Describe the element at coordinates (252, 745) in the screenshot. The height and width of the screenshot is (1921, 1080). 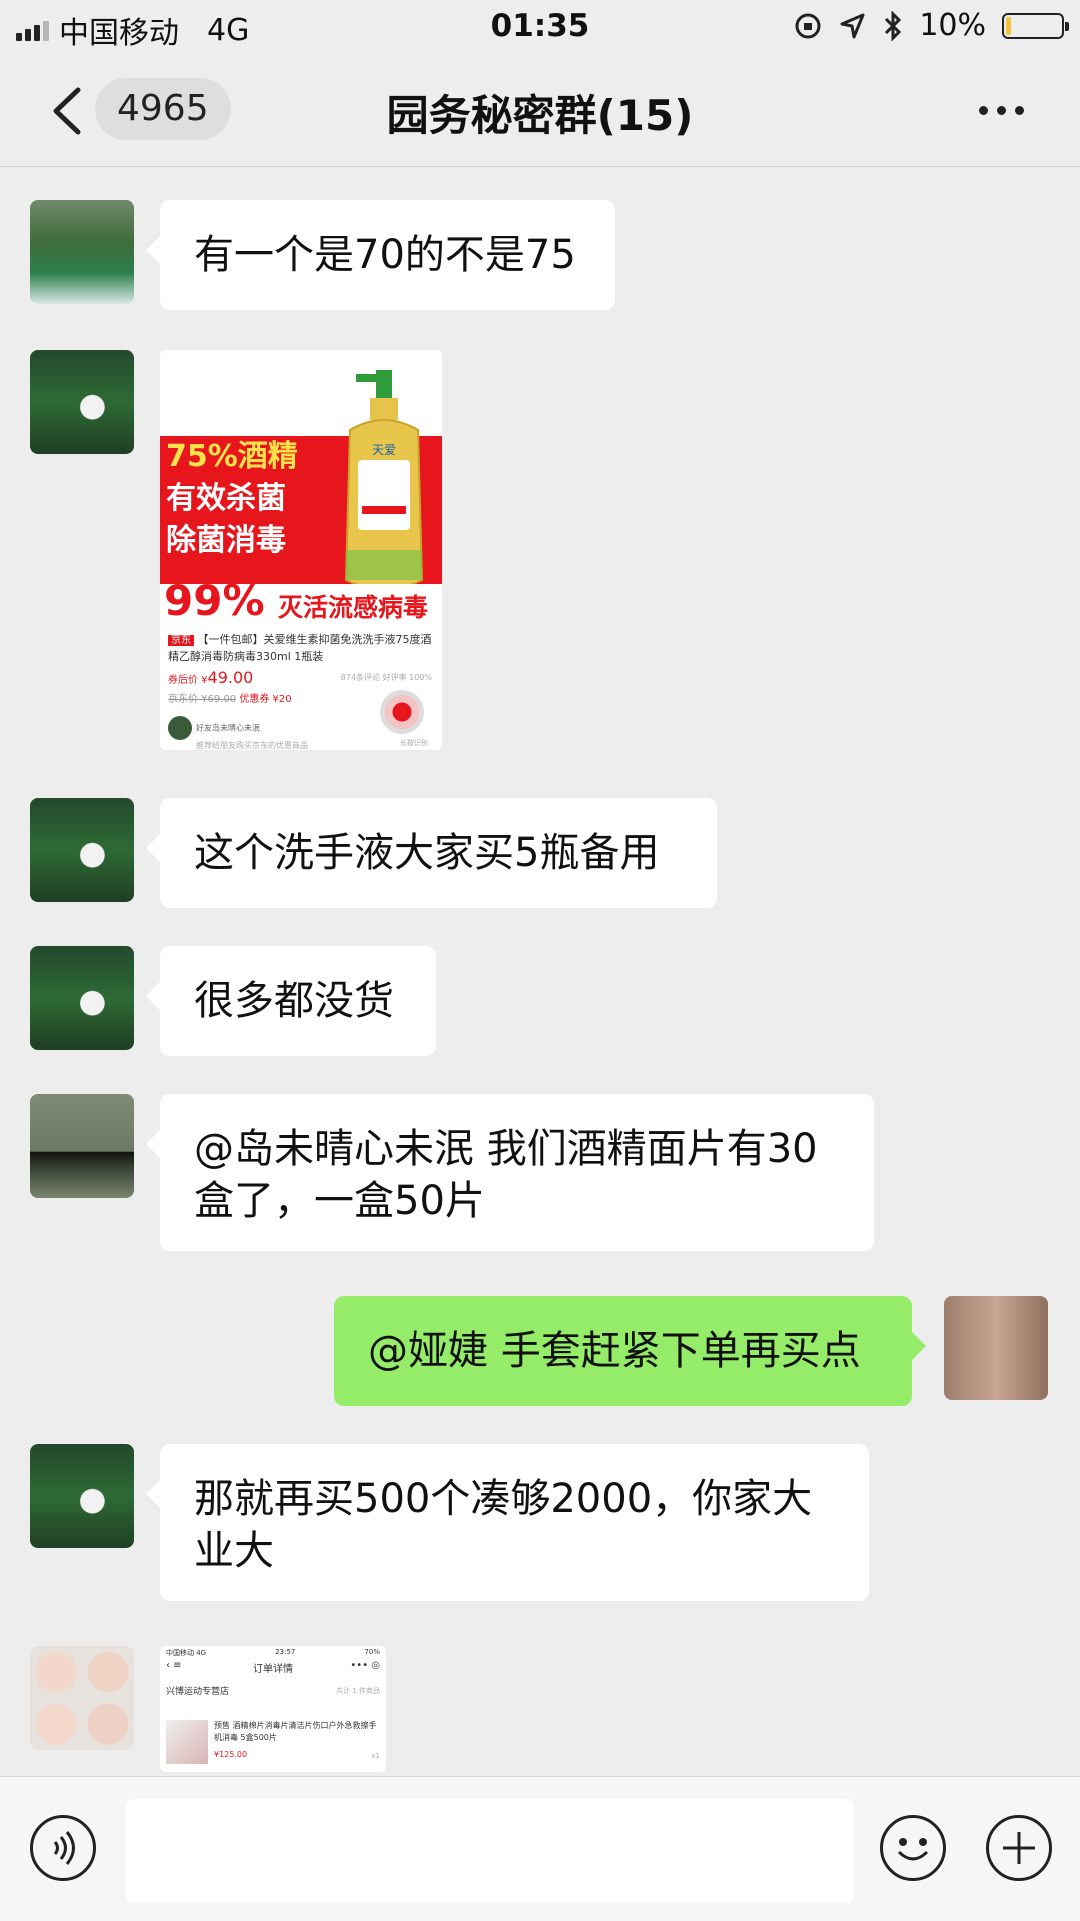
I see `share-subtitle: 推荐给朋友购买京东的优惠商品` at that location.